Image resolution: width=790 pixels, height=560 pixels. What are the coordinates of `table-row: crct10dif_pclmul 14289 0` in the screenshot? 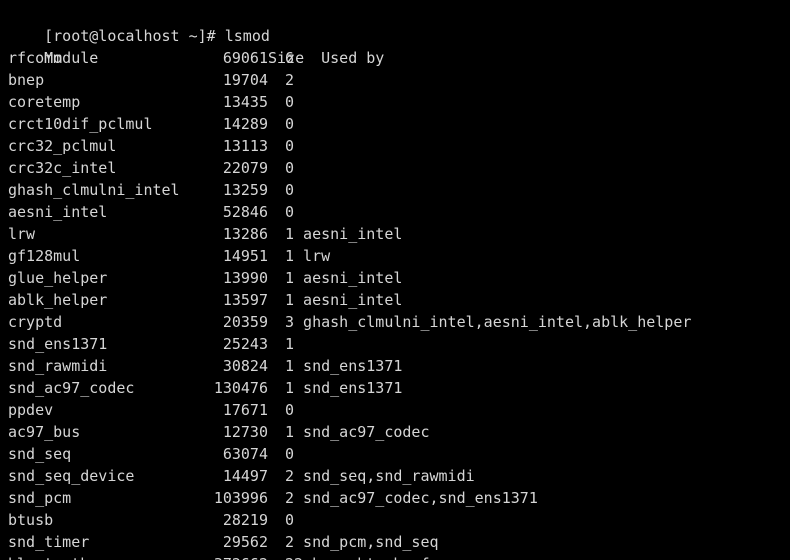 It's located at (399, 124).